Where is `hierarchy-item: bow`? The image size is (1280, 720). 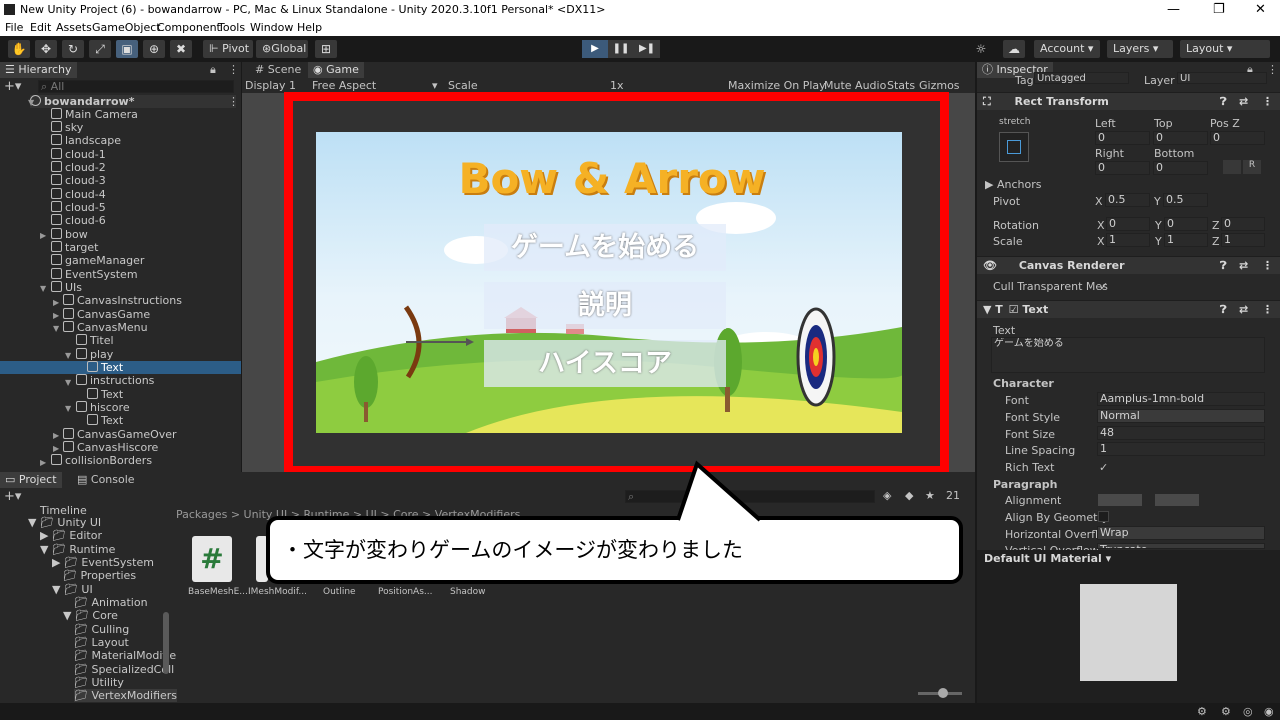 hierarchy-item: bow is located at coordinates (69, 234).